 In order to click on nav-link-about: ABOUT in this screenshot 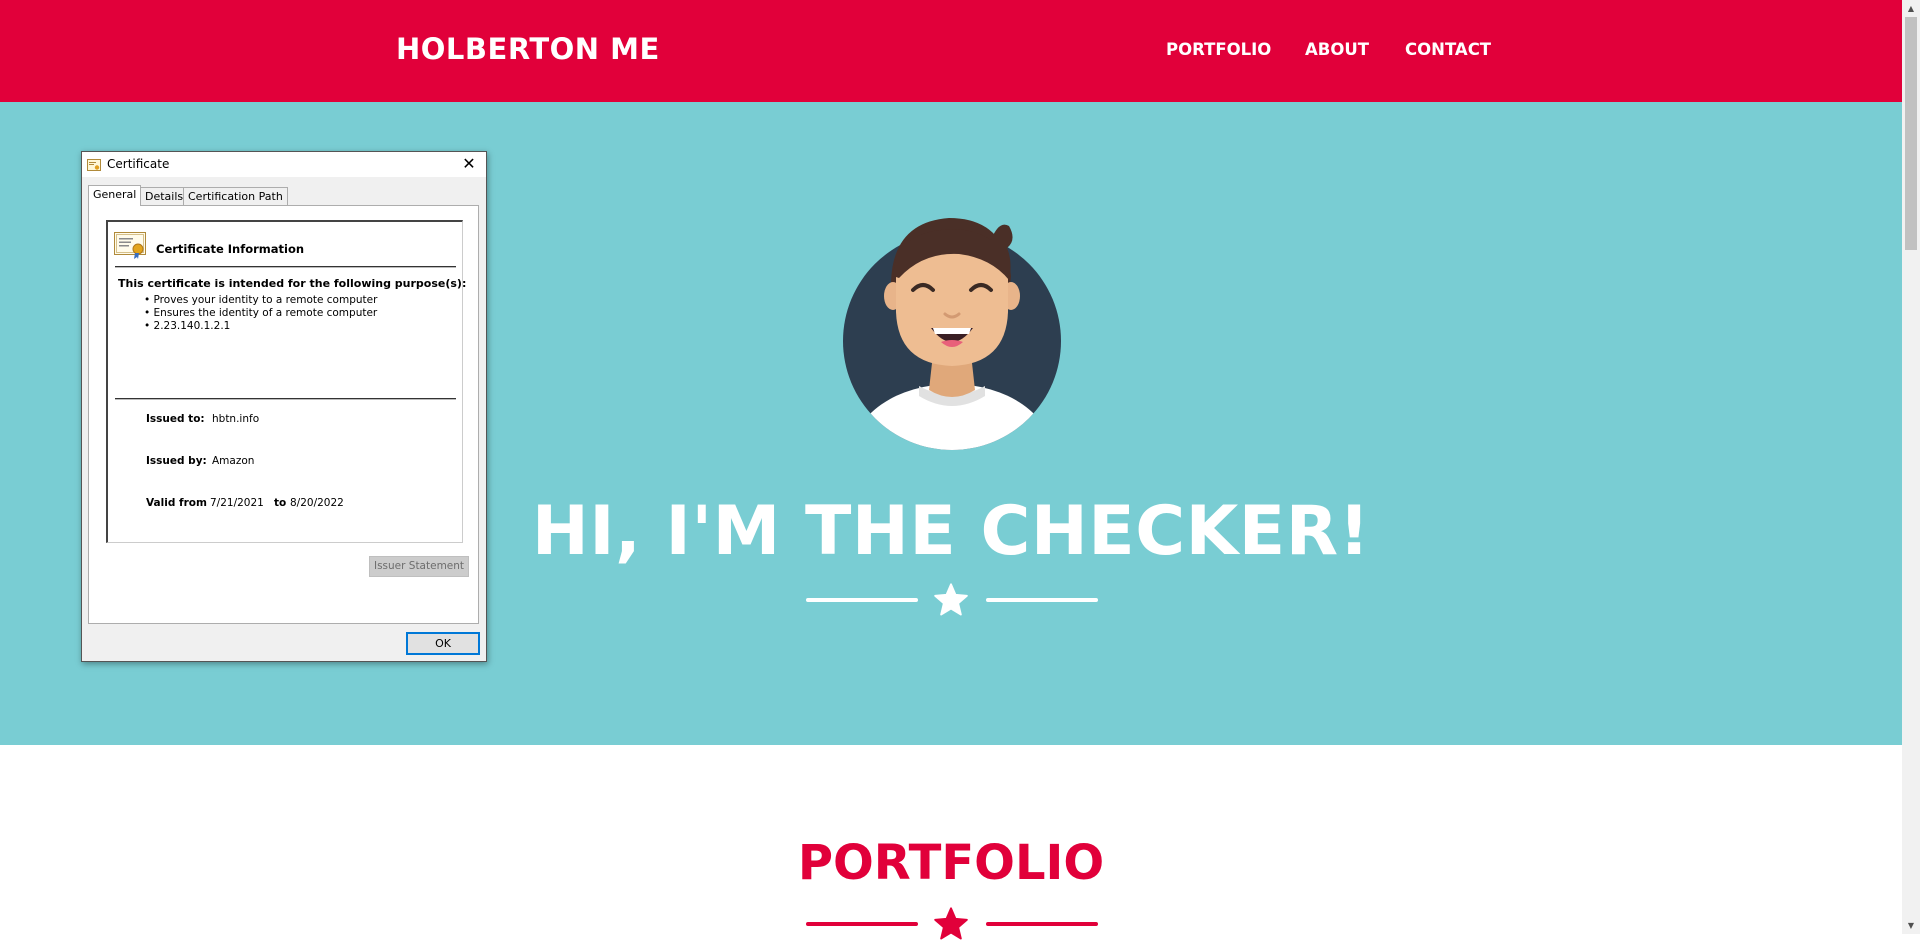, I will do `click(1337, 49)`.